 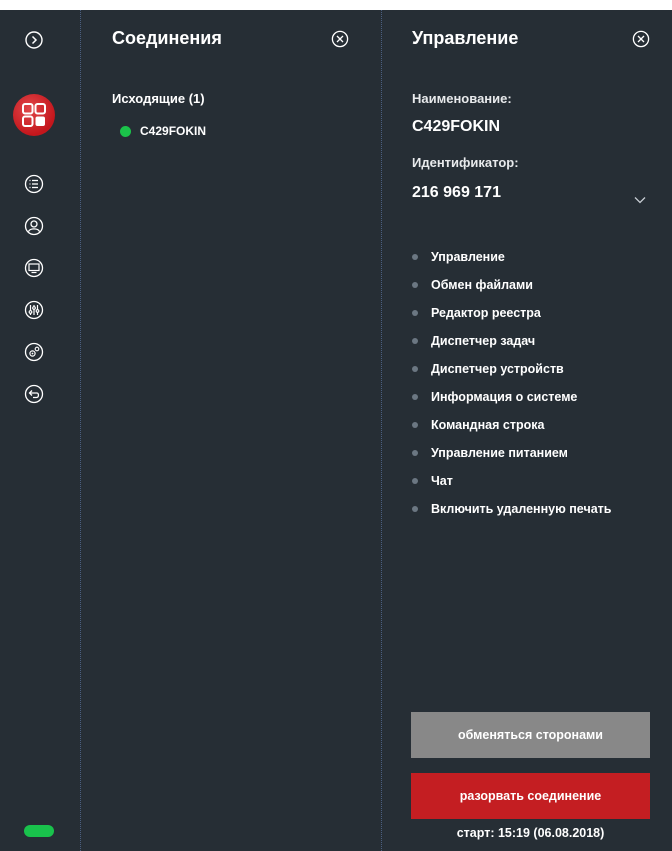 I want to click on settings-icon, so click(x=34, y=352).